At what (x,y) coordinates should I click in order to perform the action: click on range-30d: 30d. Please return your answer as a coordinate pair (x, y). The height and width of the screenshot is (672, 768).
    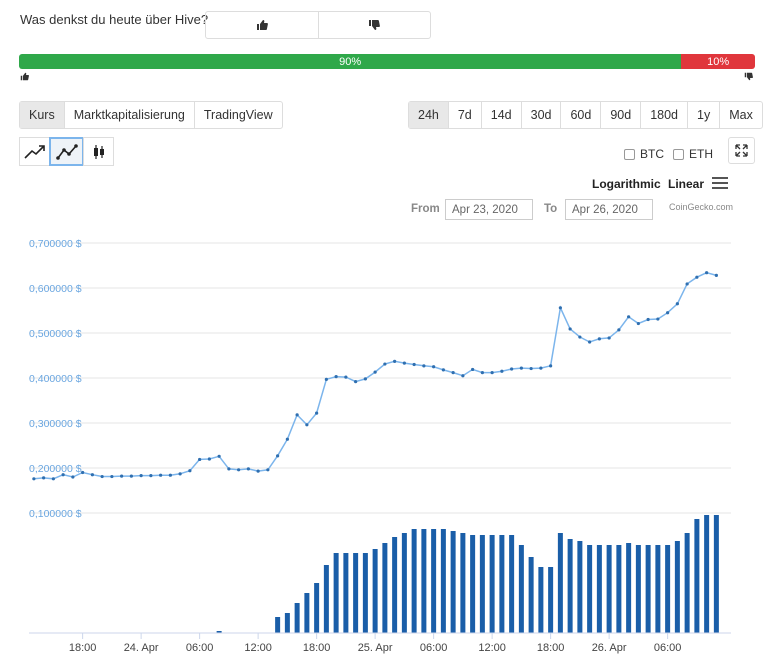
    Looking at the image, I should click on (540, 115).